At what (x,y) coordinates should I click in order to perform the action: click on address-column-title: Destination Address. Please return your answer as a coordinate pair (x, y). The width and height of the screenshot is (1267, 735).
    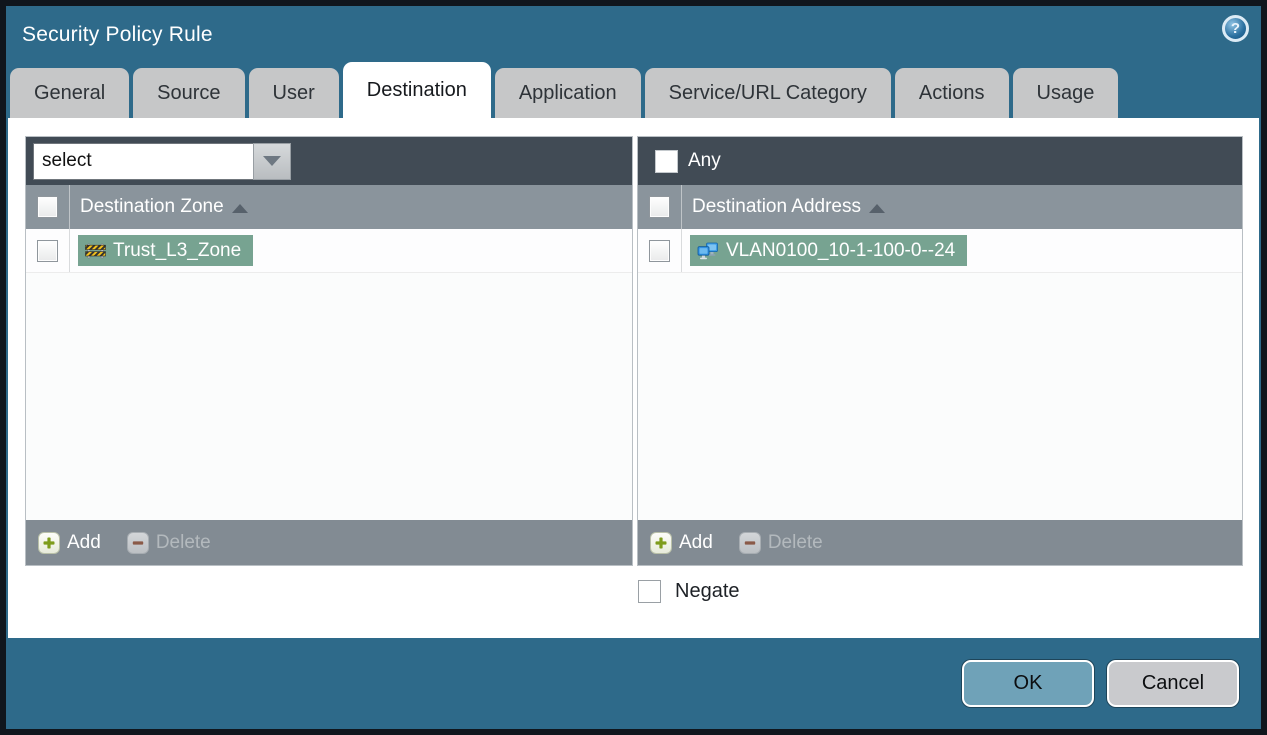
    Looking at the image, I should click on (776, 206).